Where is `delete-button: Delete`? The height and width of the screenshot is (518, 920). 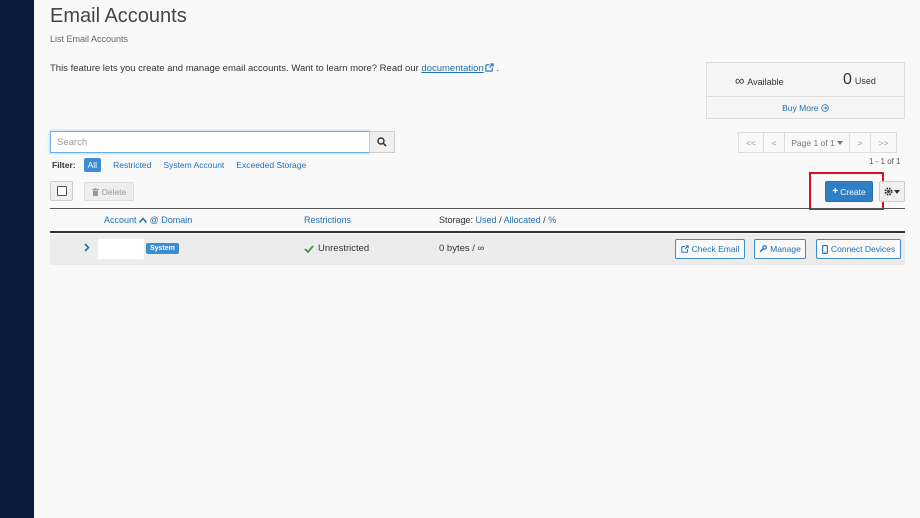
delete-button: Delete is located at coordinates (109, 191).